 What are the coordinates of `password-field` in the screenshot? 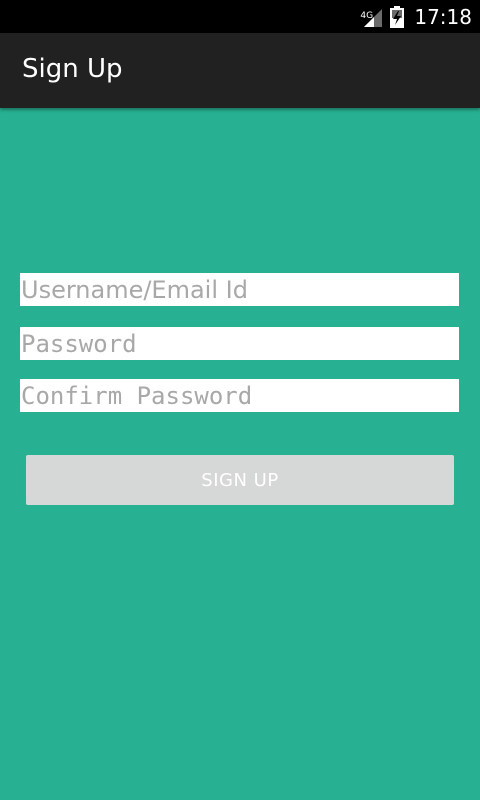 It's located at (239, 343).